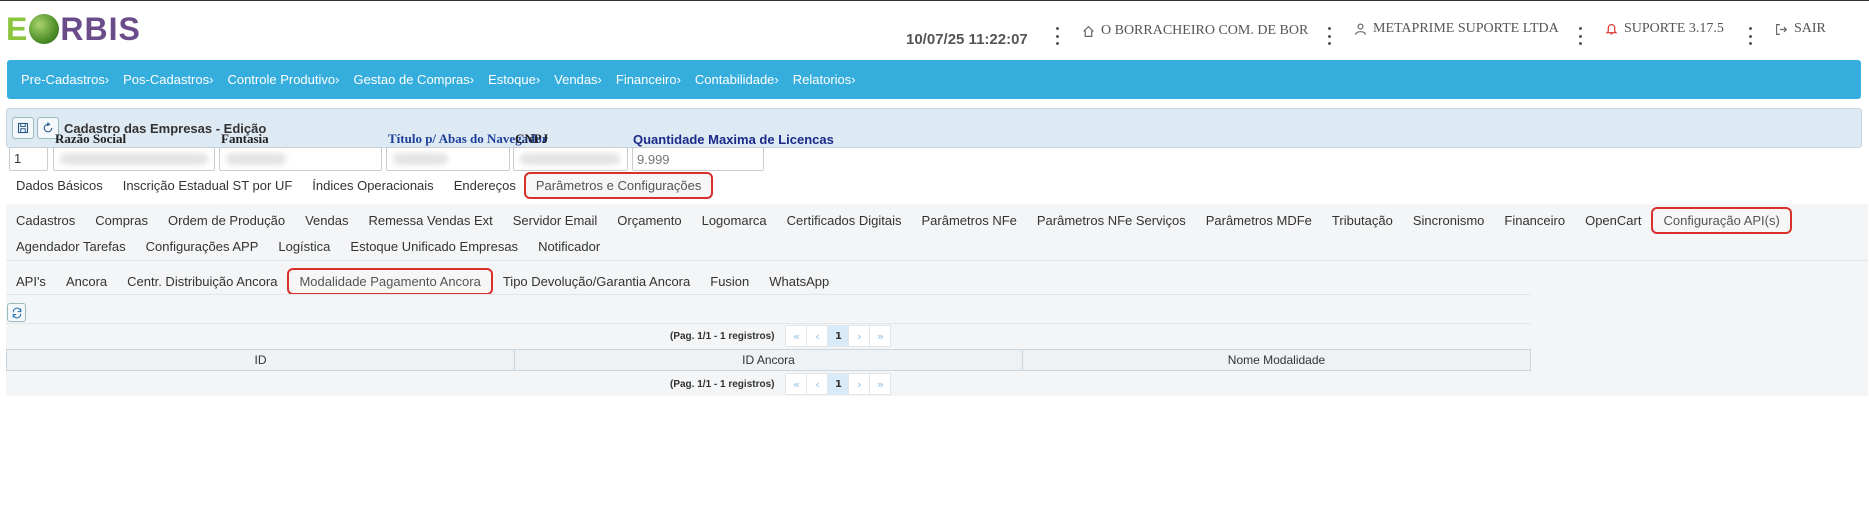 The height and width of the screenshot is (507, 1869). I want to click on cnpj-field, so click(570, 159).